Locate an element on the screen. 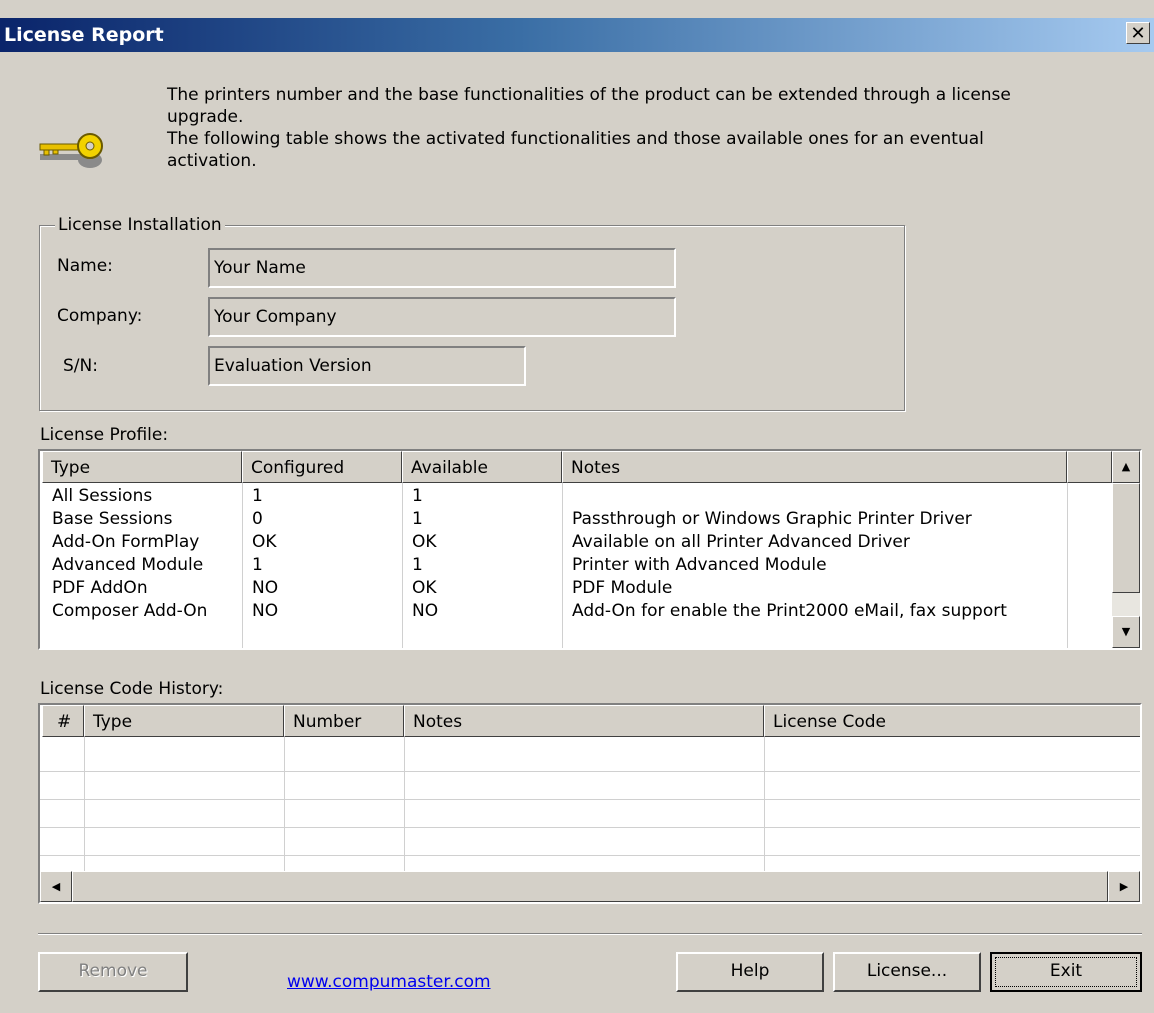 The width and height of the screenshot is (1154, 1013). intro-line-2: upgrade. is located at coordinates (205, 117).